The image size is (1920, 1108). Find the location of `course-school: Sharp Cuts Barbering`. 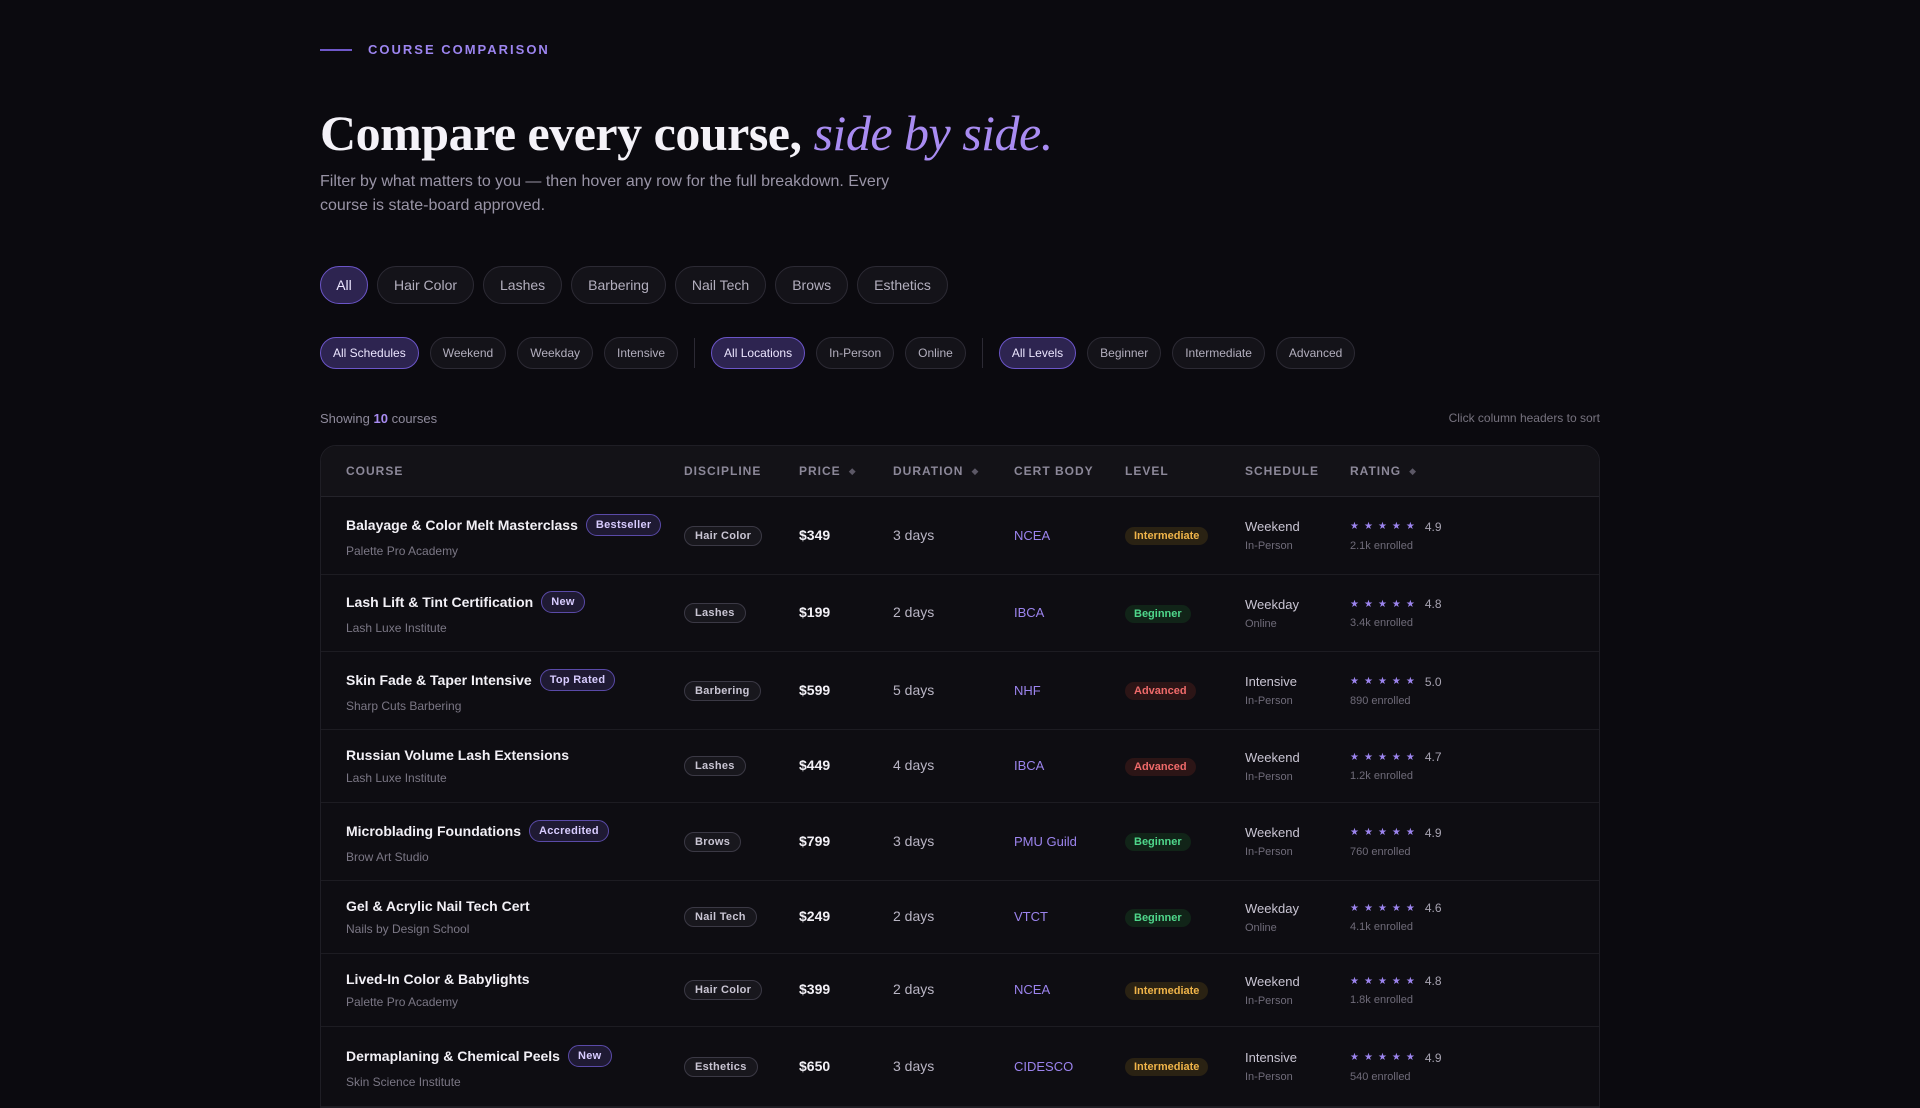

course-school: Sharp Cuts Barbering is located at coordinates (404, 705).